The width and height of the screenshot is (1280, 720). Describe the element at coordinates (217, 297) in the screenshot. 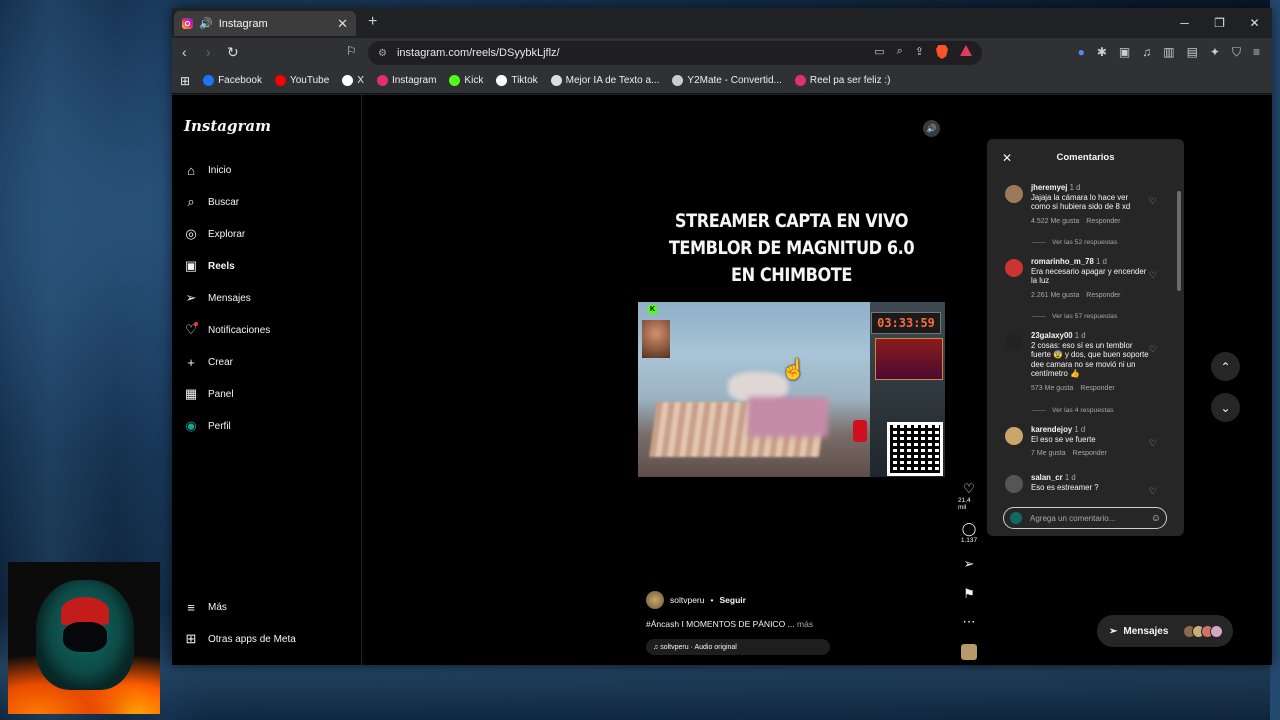

I see `sidebar-item-mensajes: ➢ Mensajes` at that location.